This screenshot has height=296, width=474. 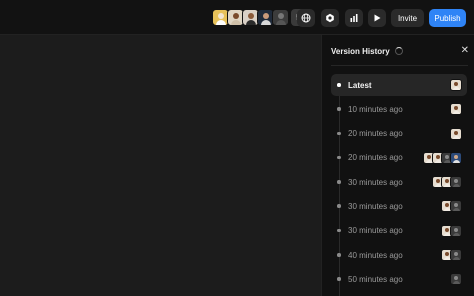 I want to click on version-label: 10 minutes ago, so click(x=375, y=109).